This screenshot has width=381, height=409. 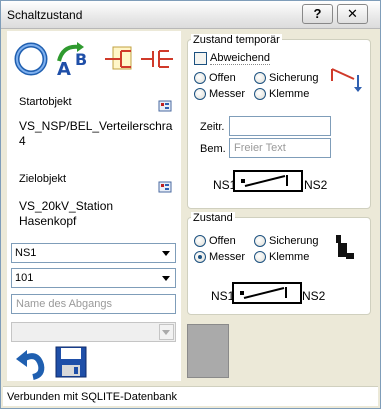 I want to click on close-icon: ✕, so click(x=352, y=13).